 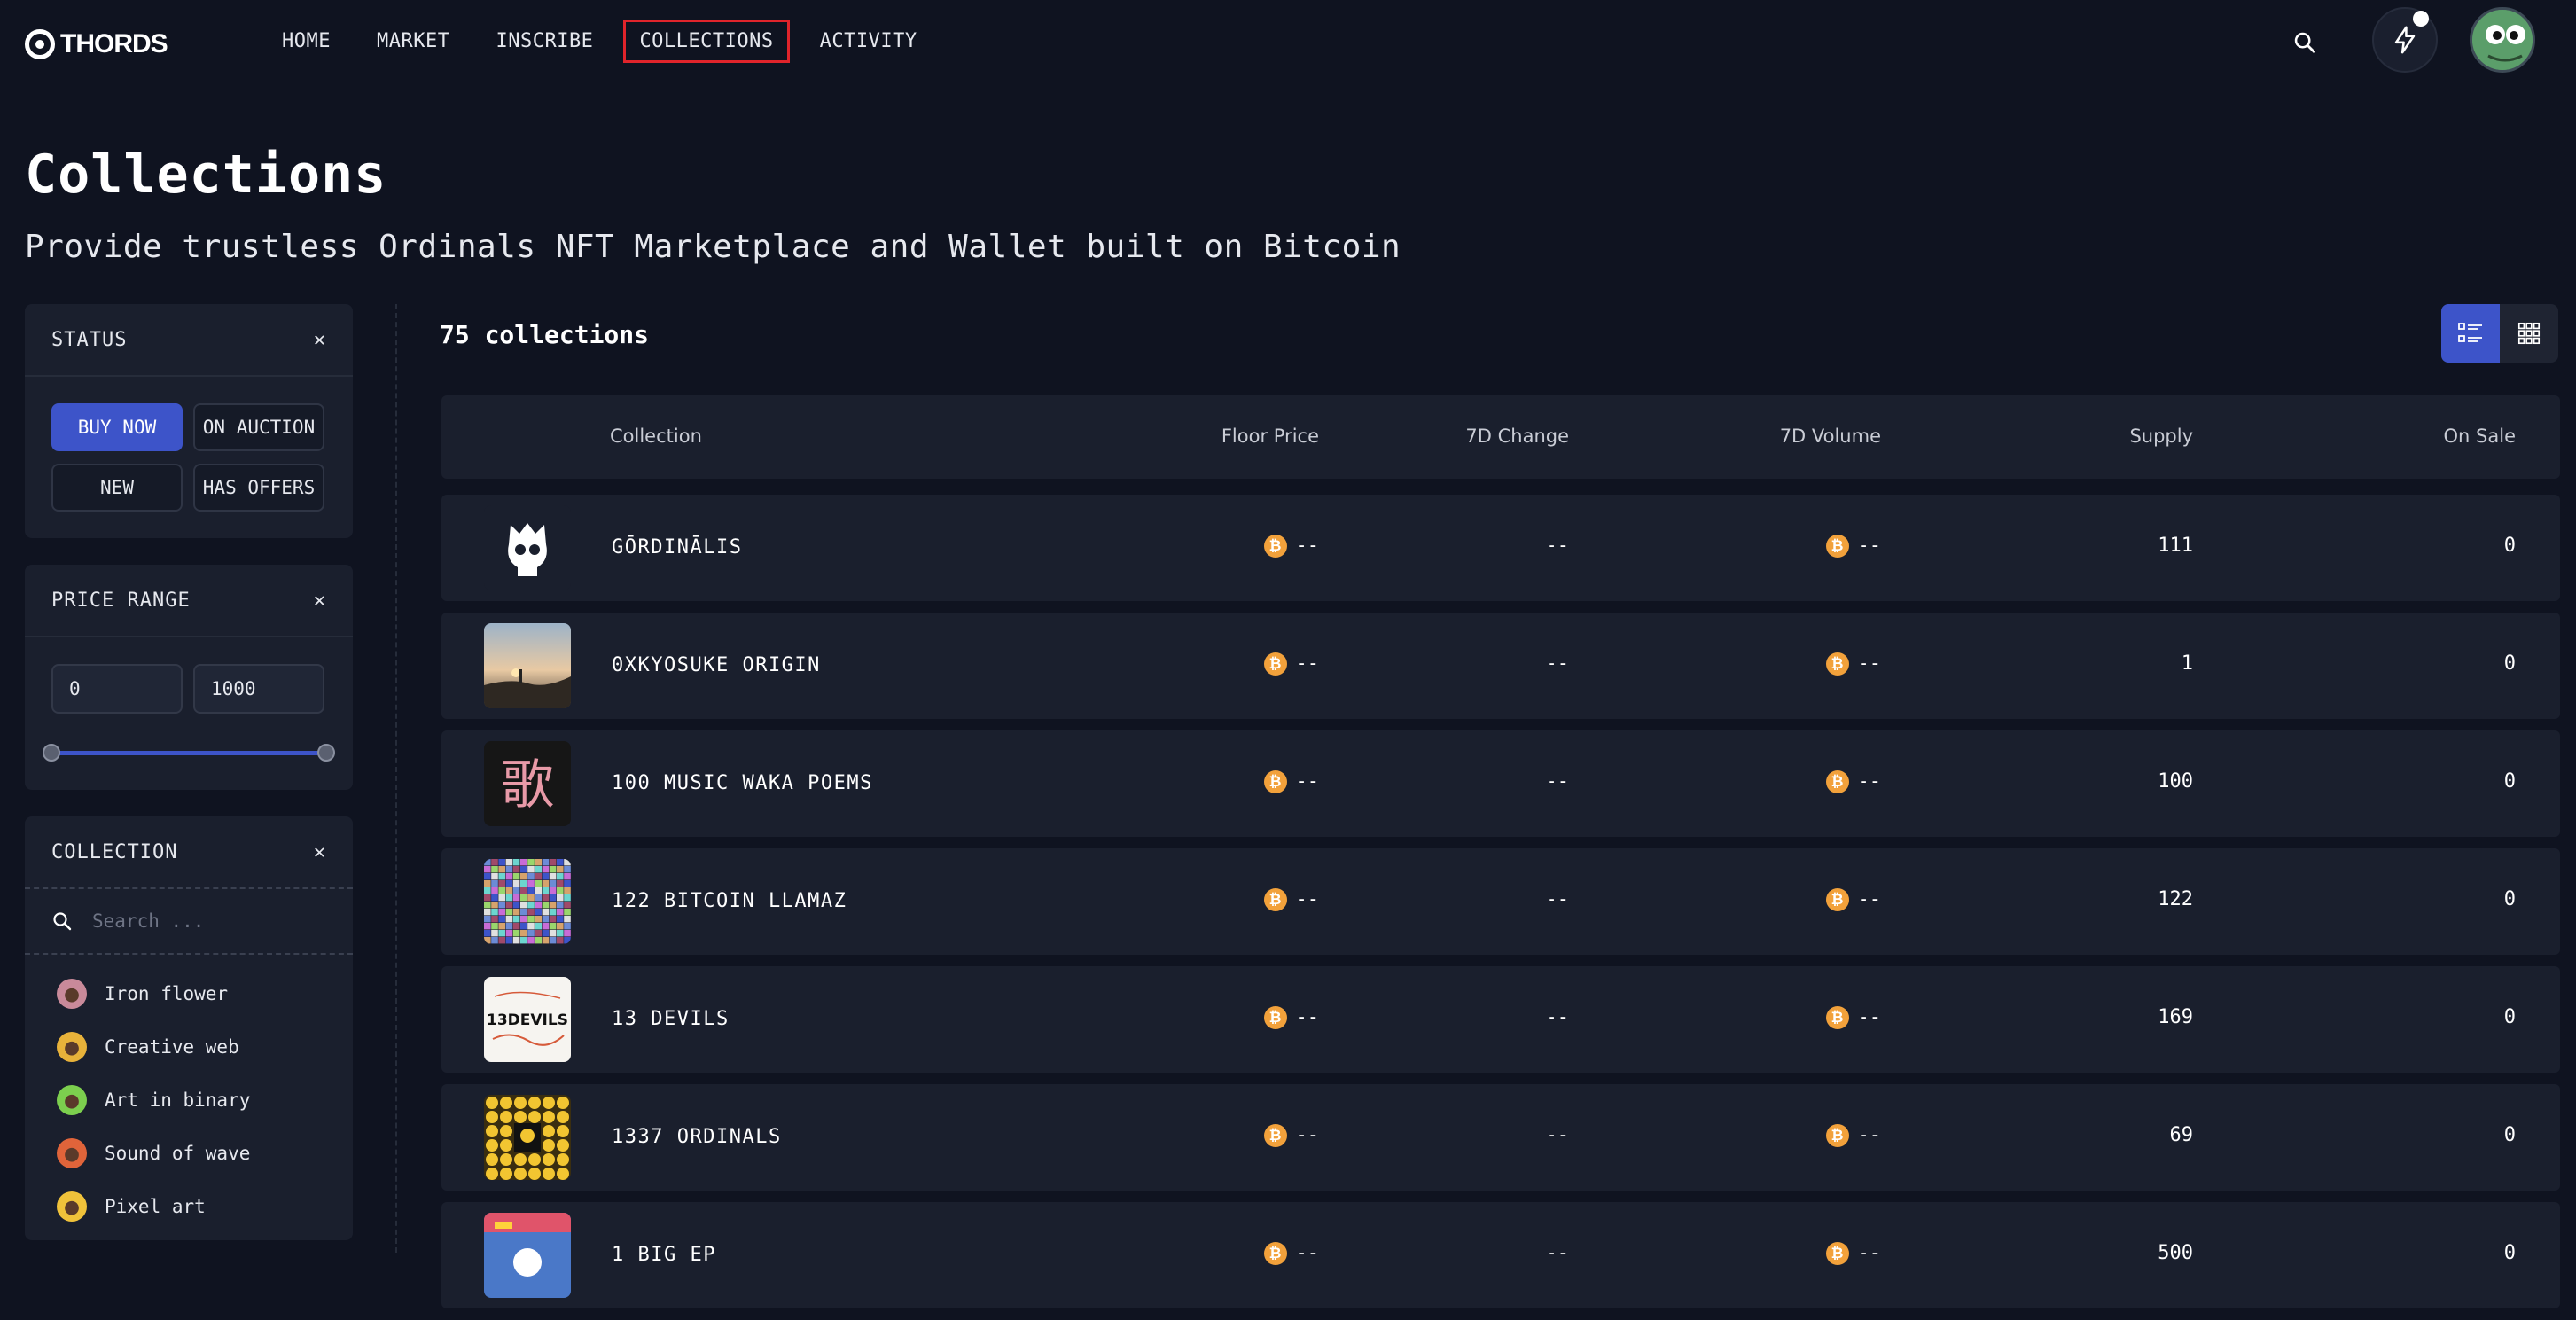 What do you see at coordinates (326, 753) in the screenshot?
I see `slider-max-handle` at bounding box center [326, 753].